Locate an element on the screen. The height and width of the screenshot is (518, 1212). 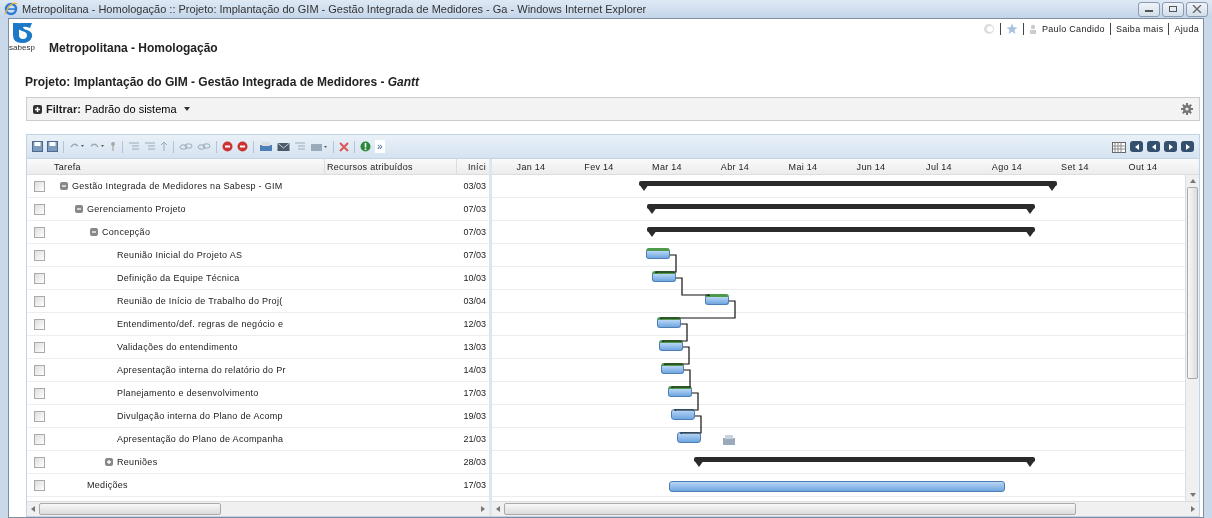
task-name: Medições is located at coordinates (107, 485).